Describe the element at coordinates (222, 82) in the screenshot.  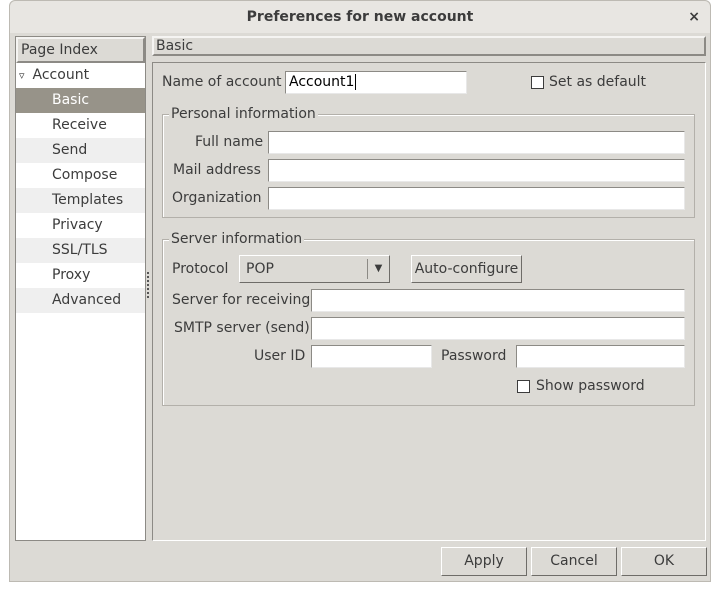
I see `name-of-account-label: Name of account` at that location.